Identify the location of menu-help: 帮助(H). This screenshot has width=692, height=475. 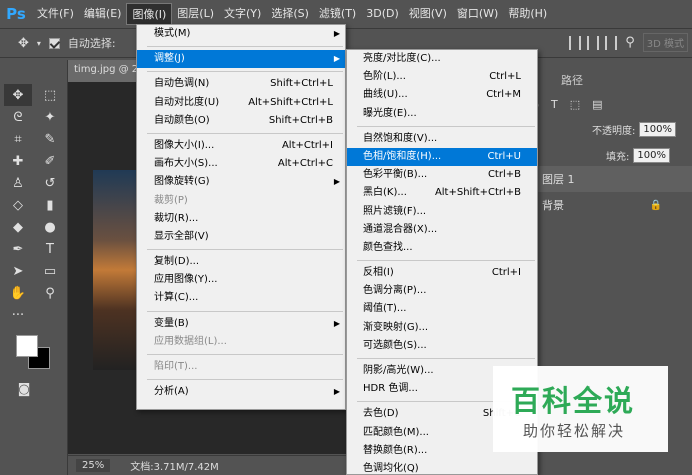
(527, 14).